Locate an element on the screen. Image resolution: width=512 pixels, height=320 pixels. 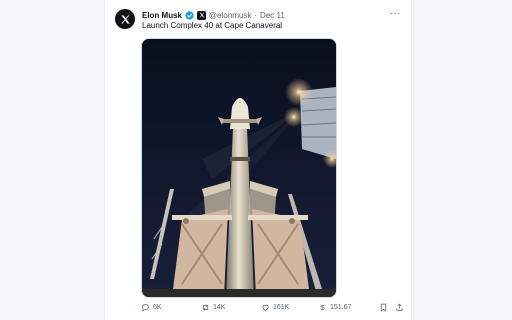
action-bar: 6K 14K 161K $ 151.67 is located at coordinates (272, 307).